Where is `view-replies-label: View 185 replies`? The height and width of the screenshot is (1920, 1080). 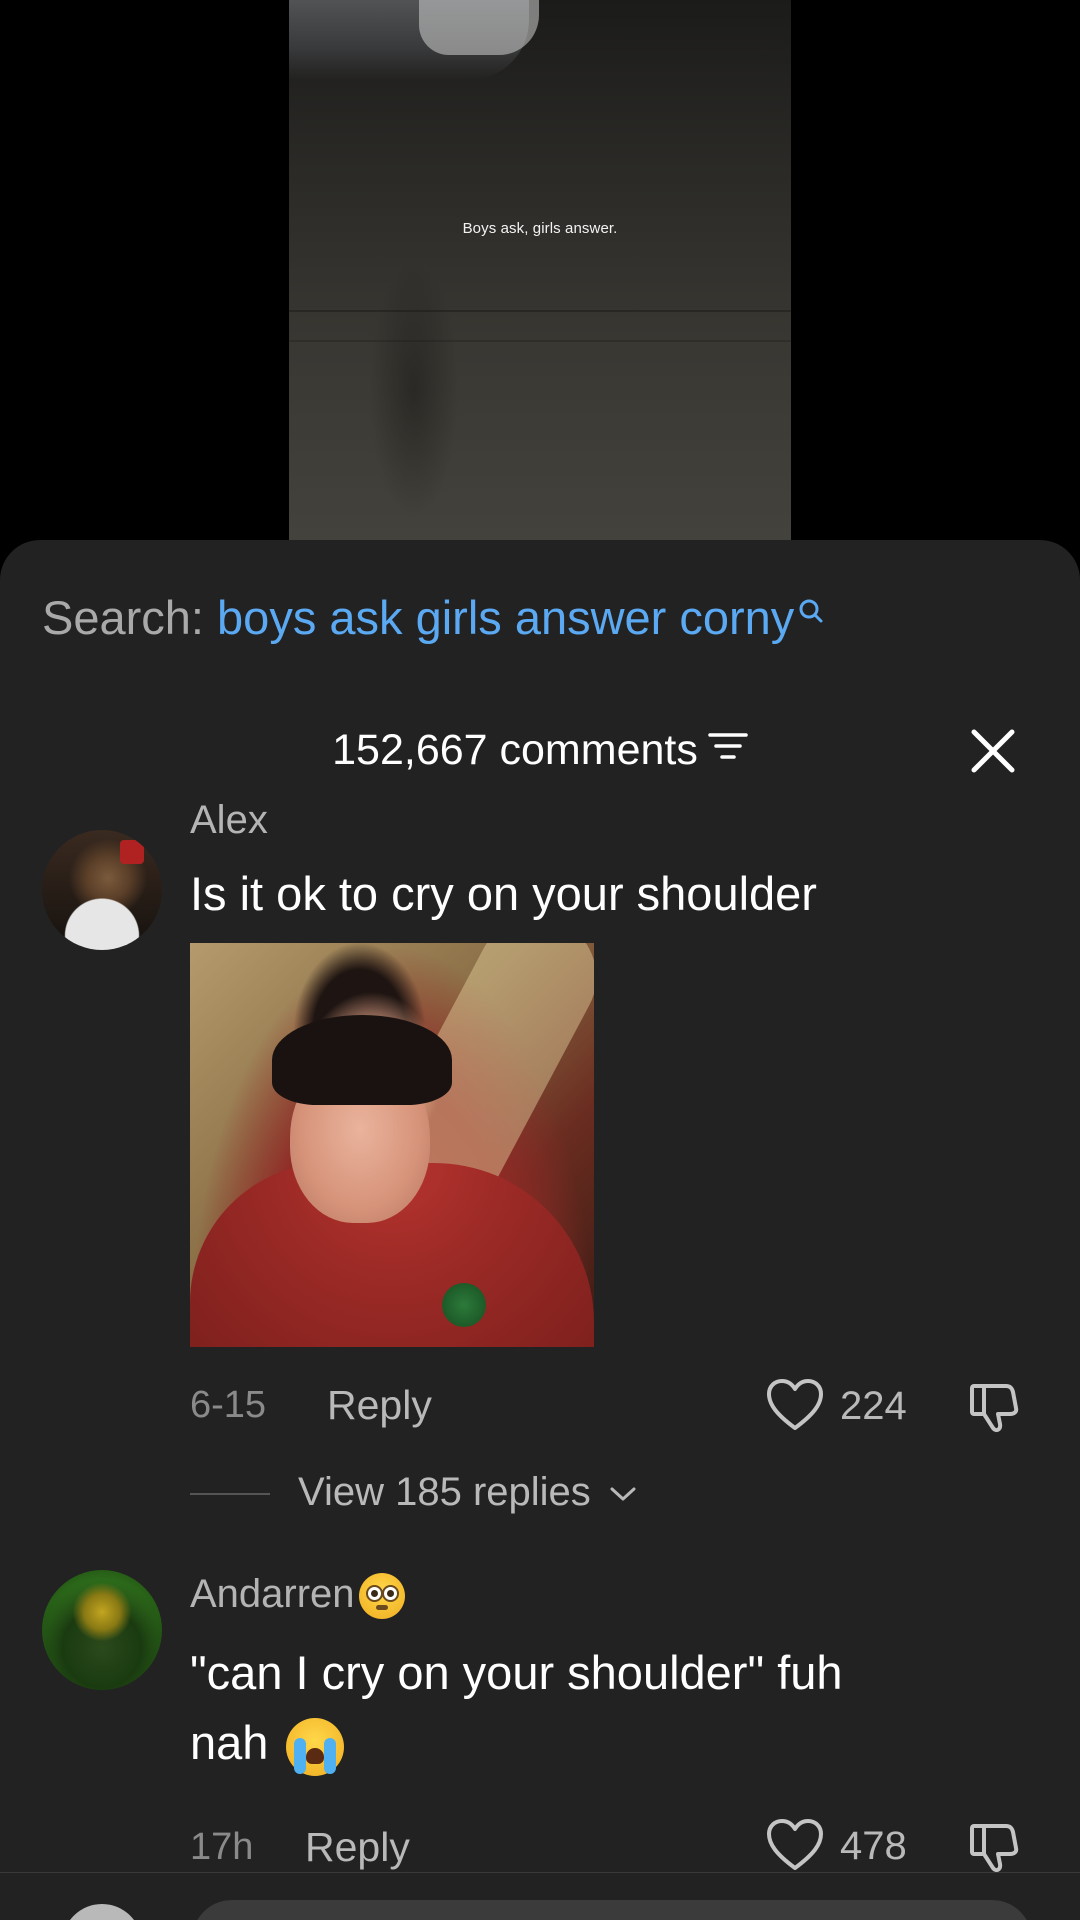
view-replies-label: View 185 replies is located at coordinates (444, 1492).